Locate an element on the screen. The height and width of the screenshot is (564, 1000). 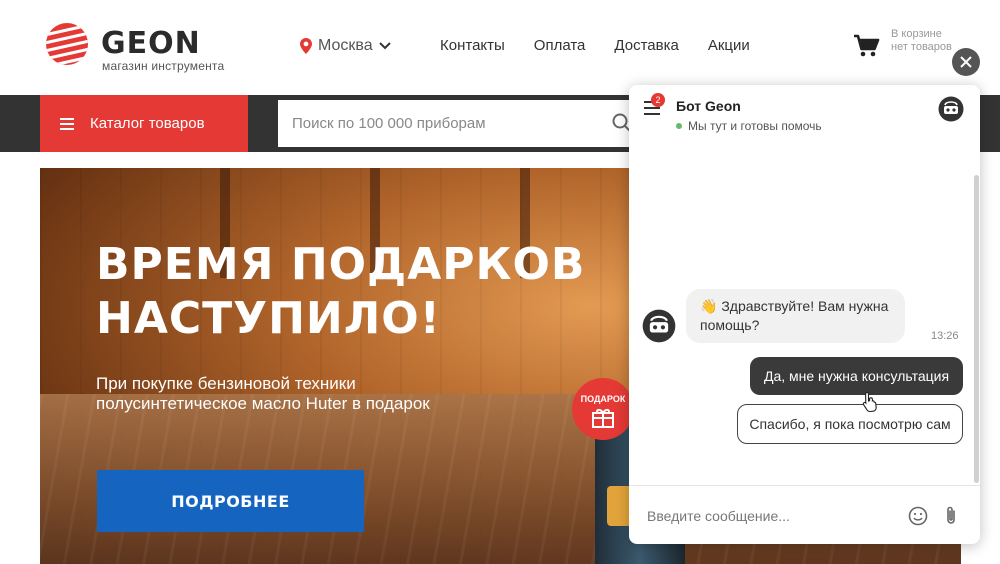
attach-icon is located at coordinates (951, 516).